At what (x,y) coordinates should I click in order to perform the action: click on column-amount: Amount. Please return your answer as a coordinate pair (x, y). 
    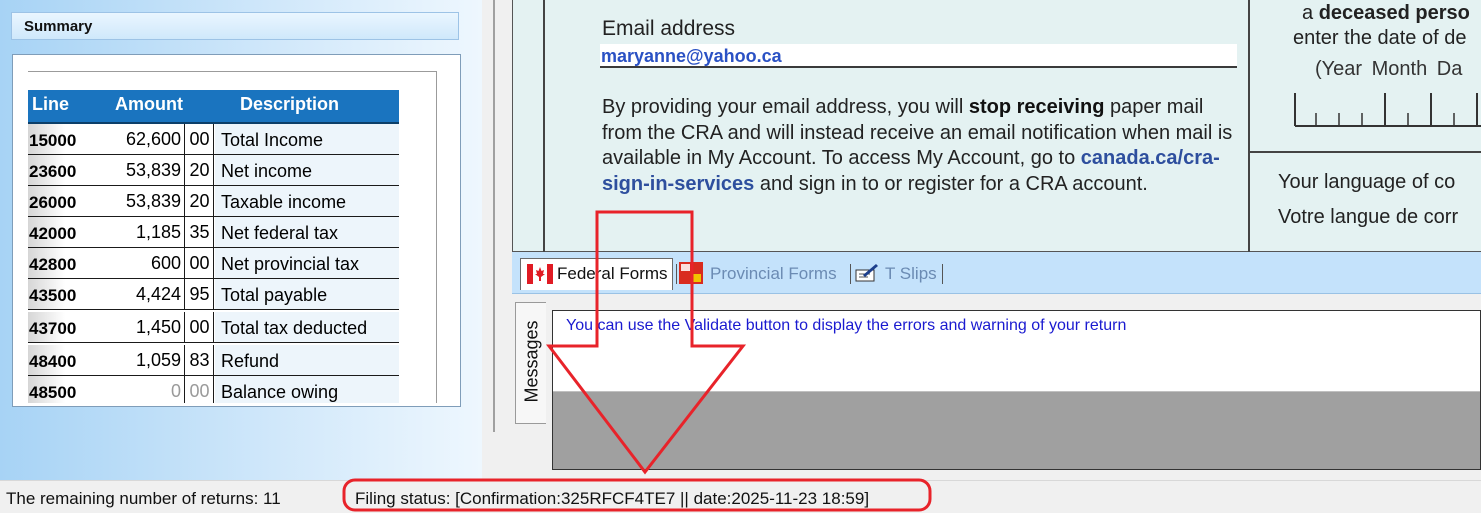
    Looking at the image, I should click on (149, 104).